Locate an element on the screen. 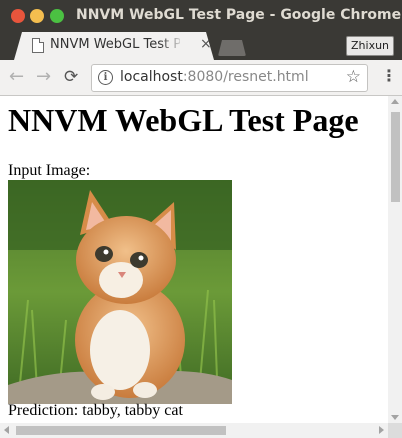 The height and width of the screenshot is (438, 402). page-favicon-icon is located at coordinates (38, 45).